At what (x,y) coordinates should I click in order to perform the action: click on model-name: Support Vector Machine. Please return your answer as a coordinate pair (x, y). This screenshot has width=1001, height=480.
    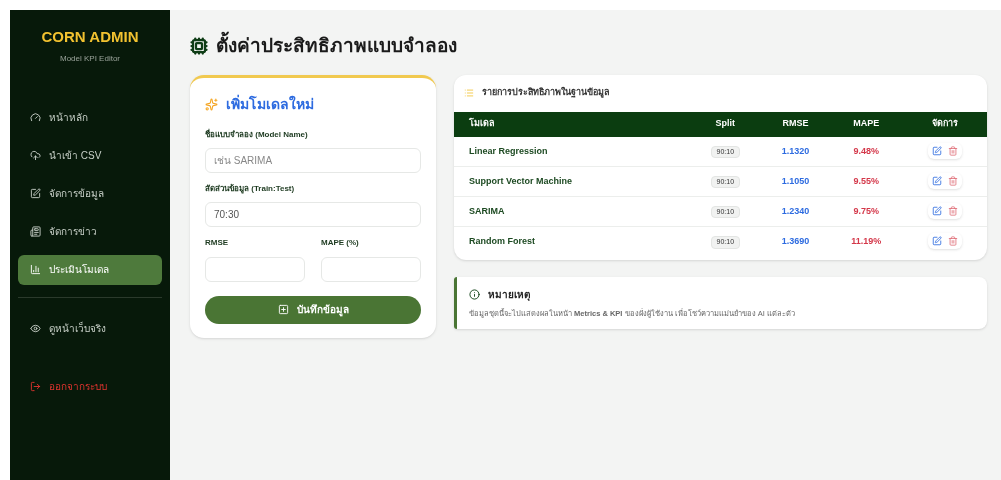
    Looking at the image, I should click on (571, 181).